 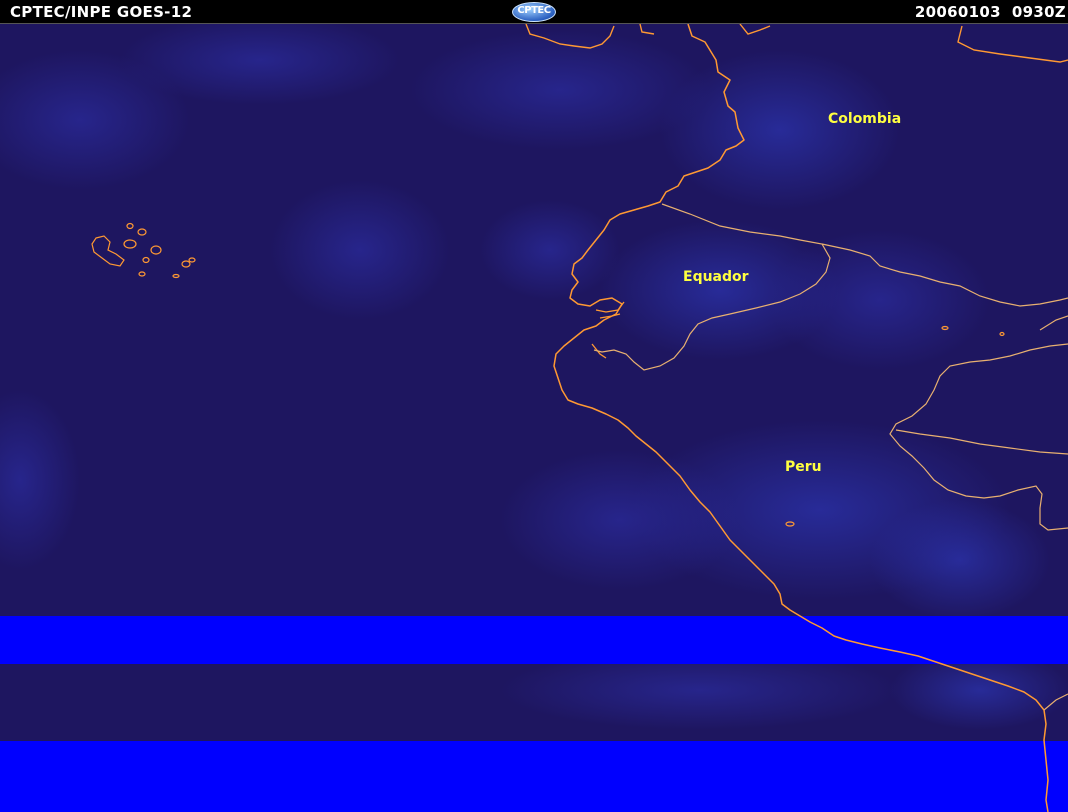 What do you see at coordinates (716, 277) in the screenshot?
I see `label-equador: Equador` at bounding box center [716, 277].